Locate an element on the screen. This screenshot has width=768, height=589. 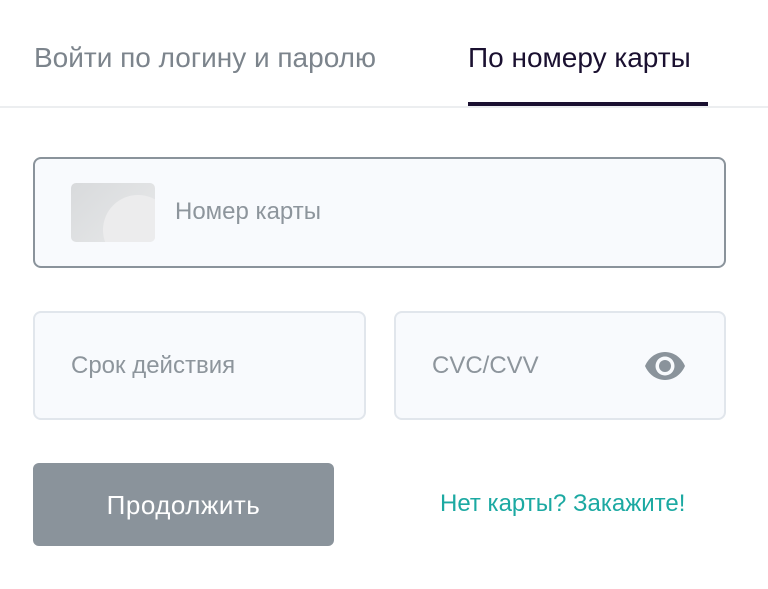
expiry-field: Срок действия is located at coordinates (199, 365).